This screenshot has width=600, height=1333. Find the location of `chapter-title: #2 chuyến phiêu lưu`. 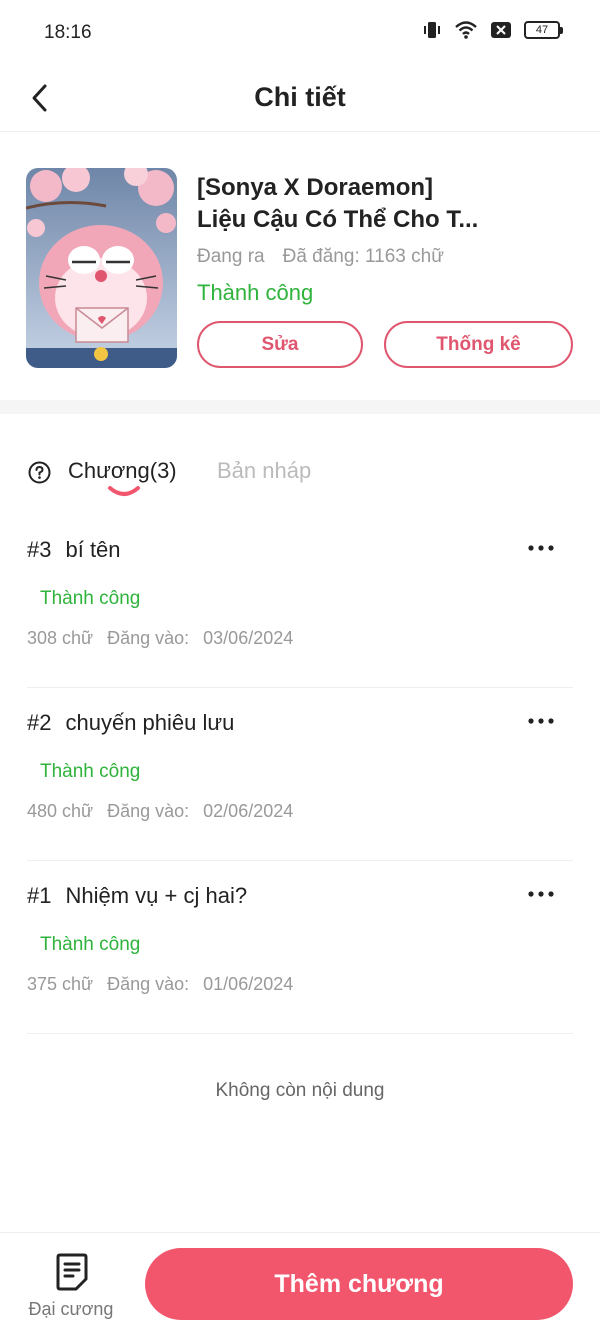

chapter-title: #2 chuyến phiêu lưu is located at coordinates (130, 723).